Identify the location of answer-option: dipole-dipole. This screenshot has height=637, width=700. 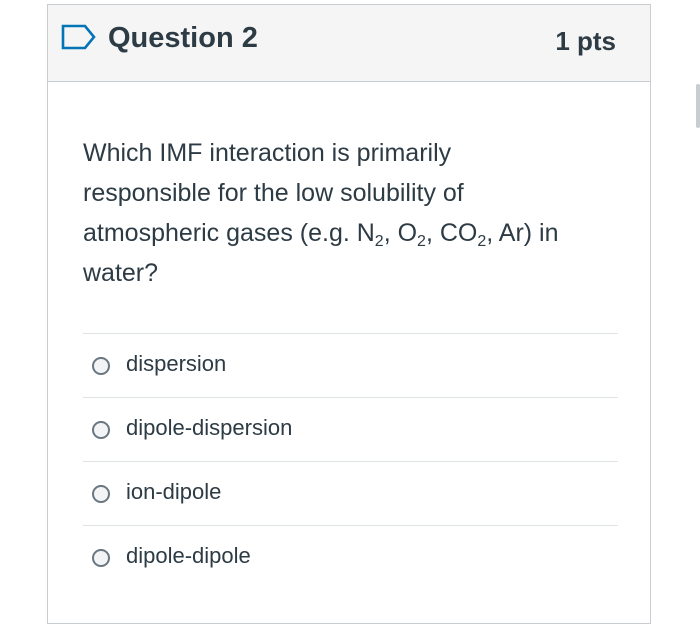
(350, 557).